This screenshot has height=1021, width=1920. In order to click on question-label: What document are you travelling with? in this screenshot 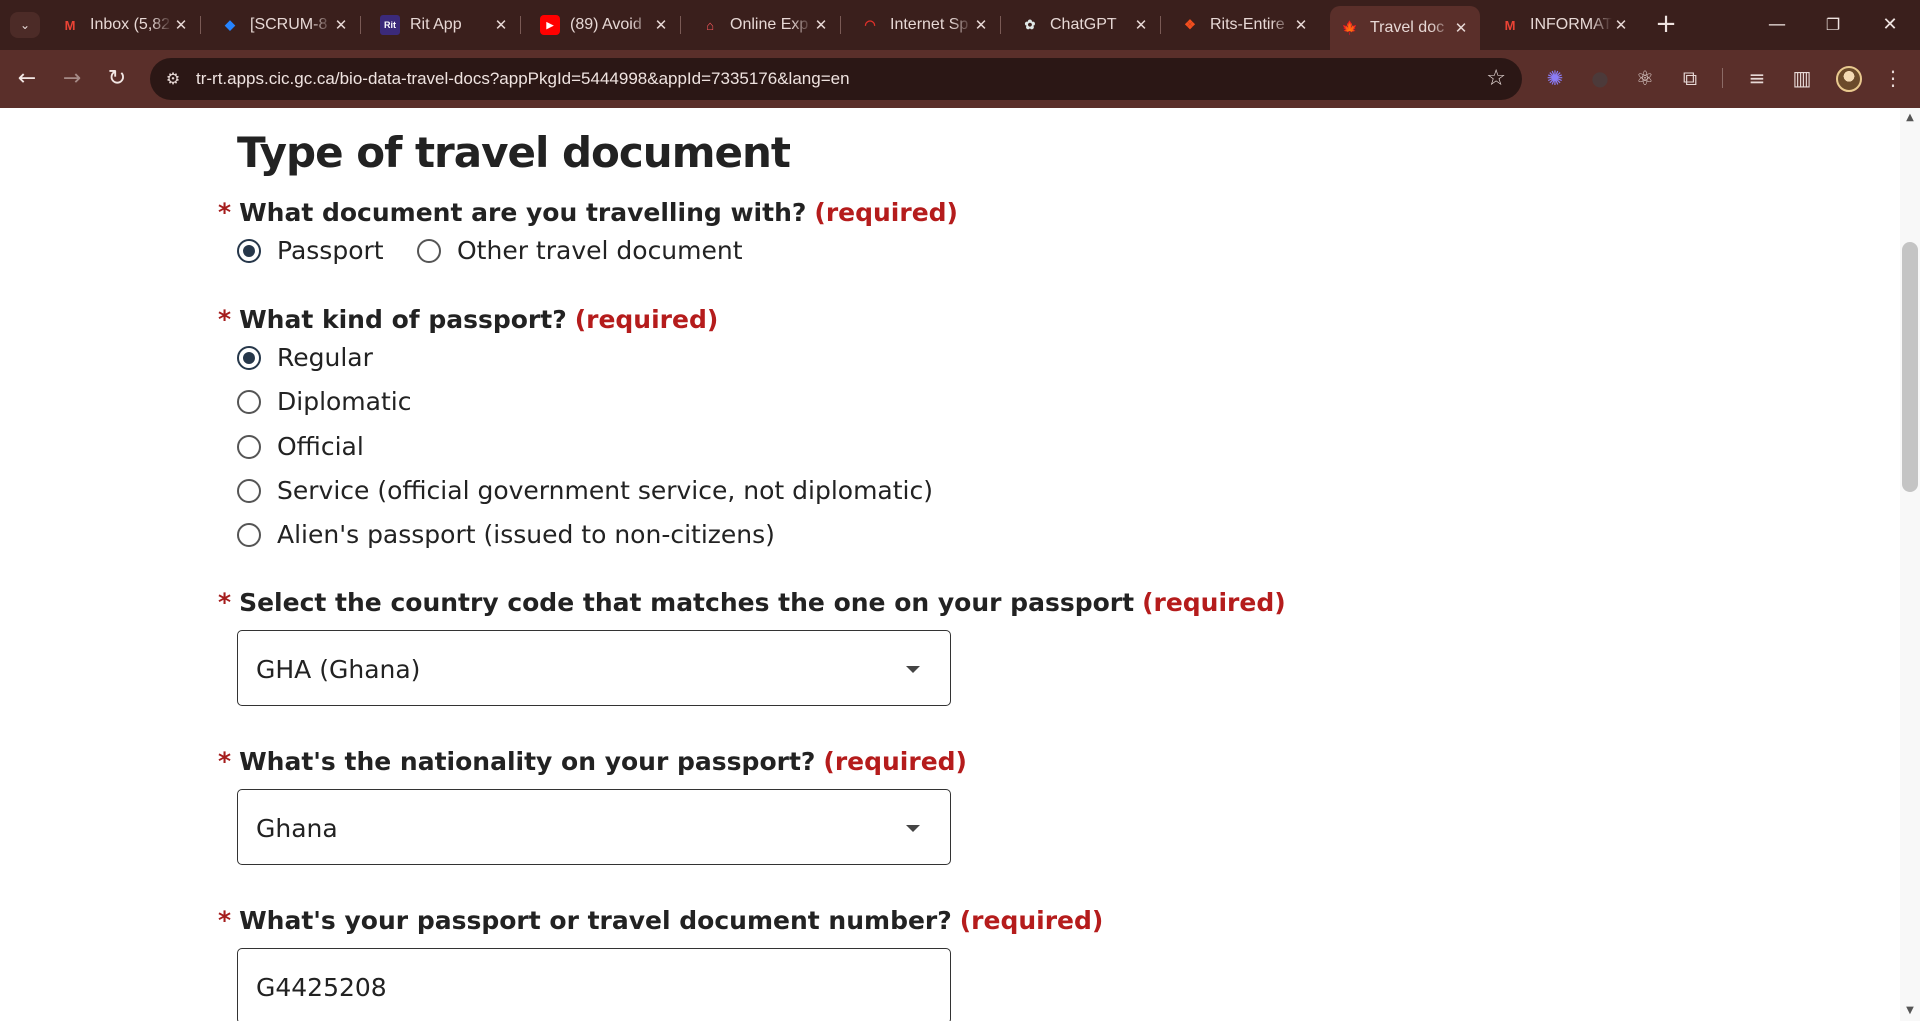, I will do `click(523, 212)`.